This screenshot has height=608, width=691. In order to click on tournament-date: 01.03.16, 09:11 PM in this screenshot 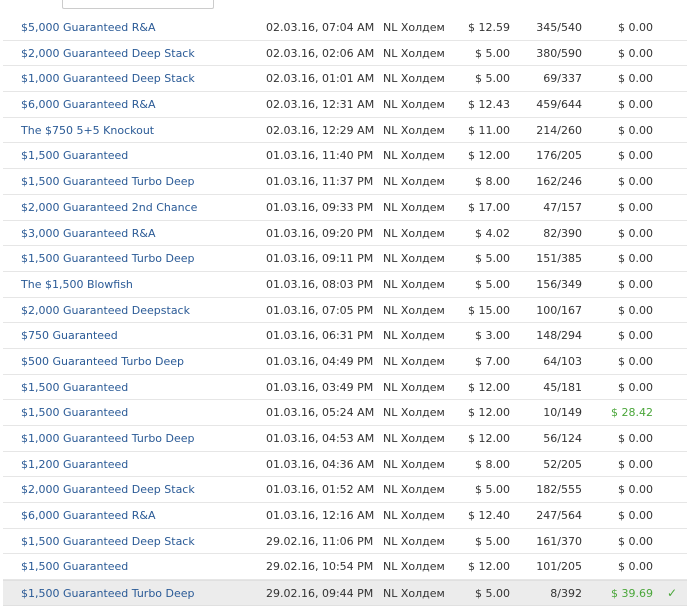, I will do `click(320, 259)`.